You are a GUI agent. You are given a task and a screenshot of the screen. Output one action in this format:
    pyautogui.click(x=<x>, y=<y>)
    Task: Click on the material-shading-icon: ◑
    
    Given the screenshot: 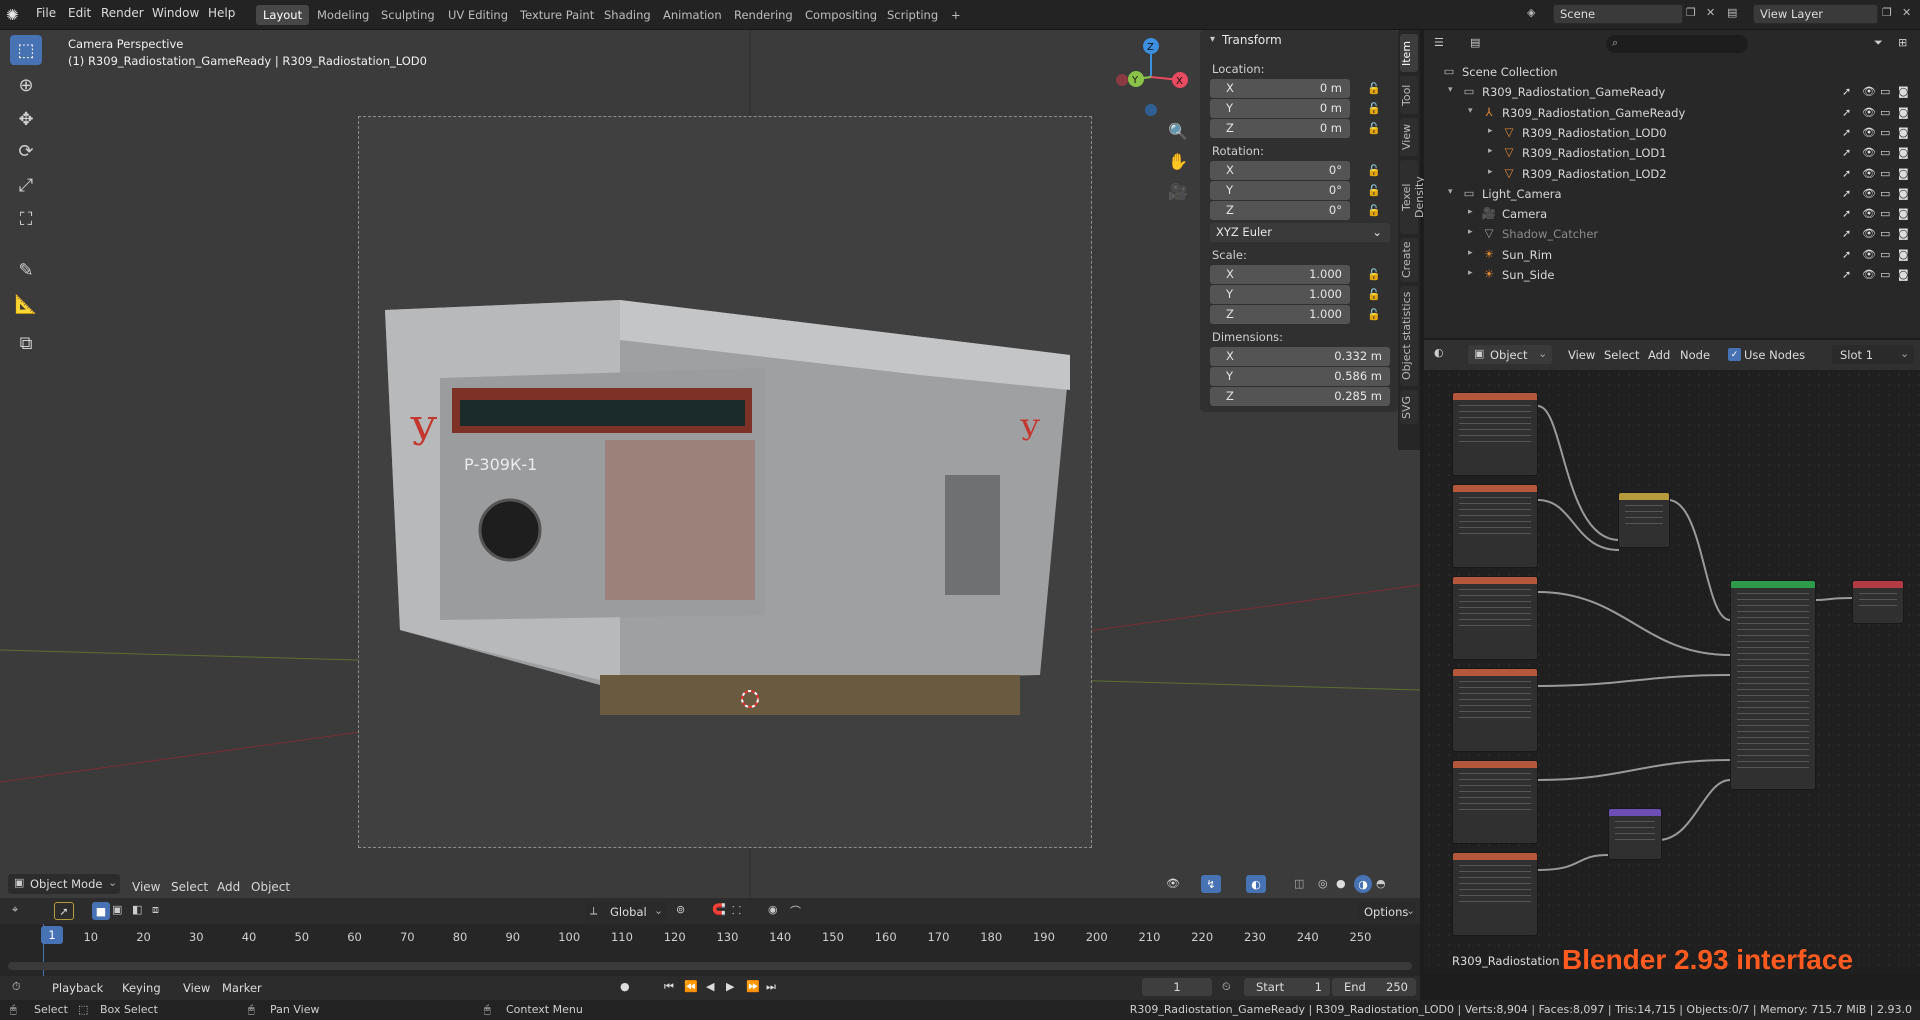 What is the action you would take?
    pyautogui.click(x=1363, y=884)
    